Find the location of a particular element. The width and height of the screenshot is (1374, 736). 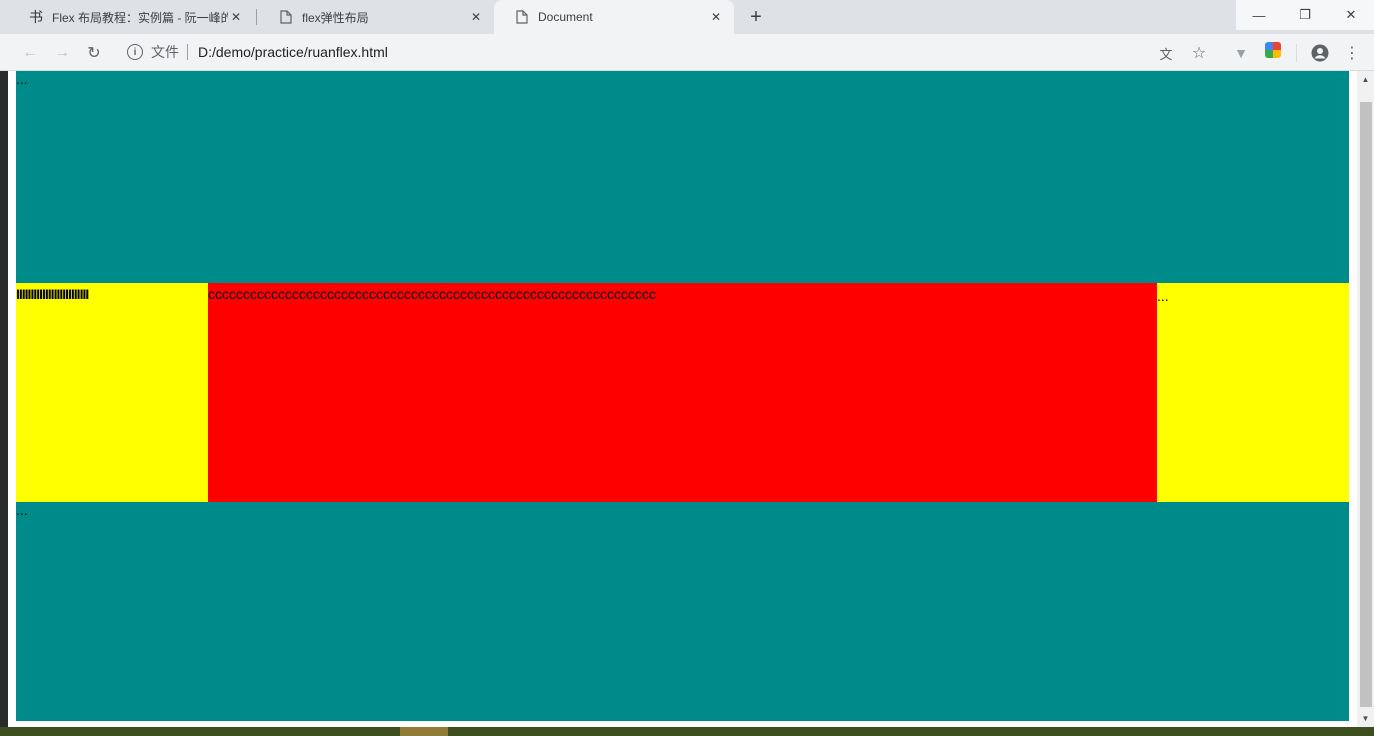

address-separator is located at coordinates (187, 52).